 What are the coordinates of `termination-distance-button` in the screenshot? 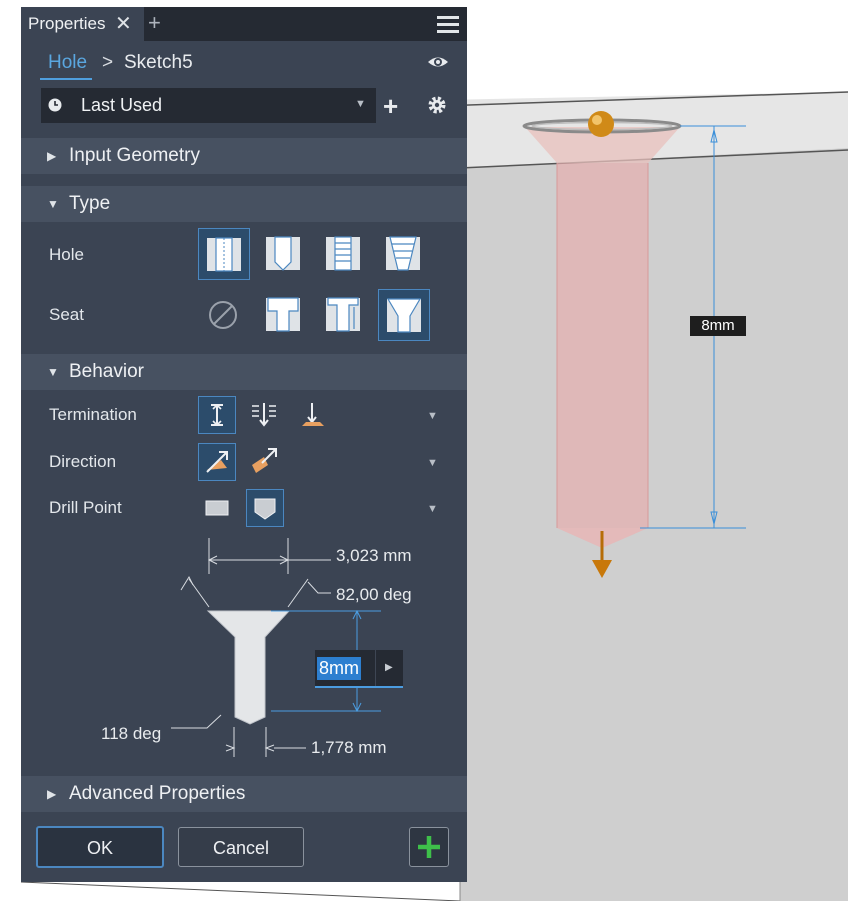 It's located at (217, 415).